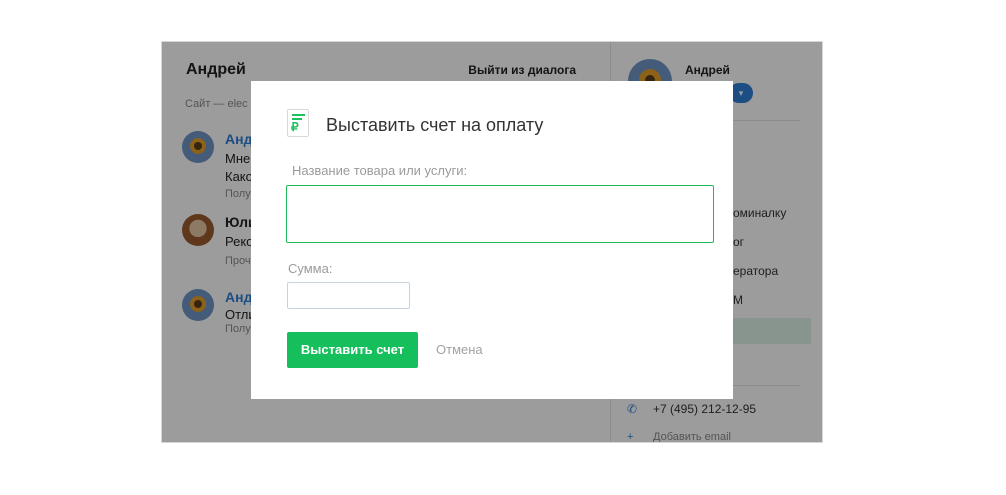 The width and height of the screenshot is (1006, 495). I want to click on sum-input, so click(348, 295).